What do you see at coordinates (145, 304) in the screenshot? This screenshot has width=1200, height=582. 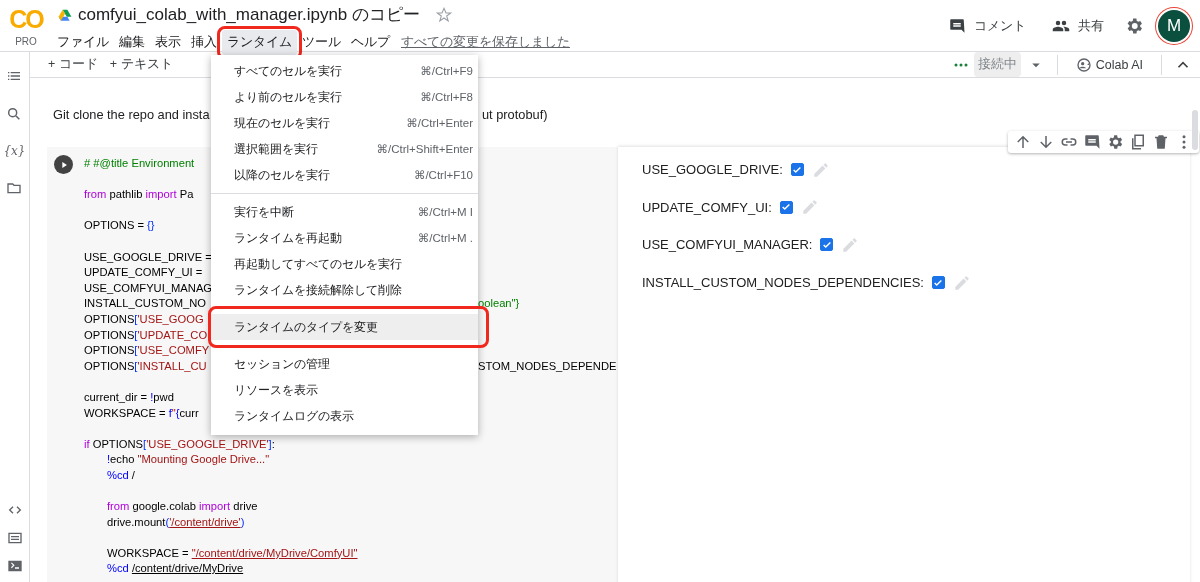 I see `code-text: INSTALL_CUSTOM_NO` at bounding box center [145, 304].